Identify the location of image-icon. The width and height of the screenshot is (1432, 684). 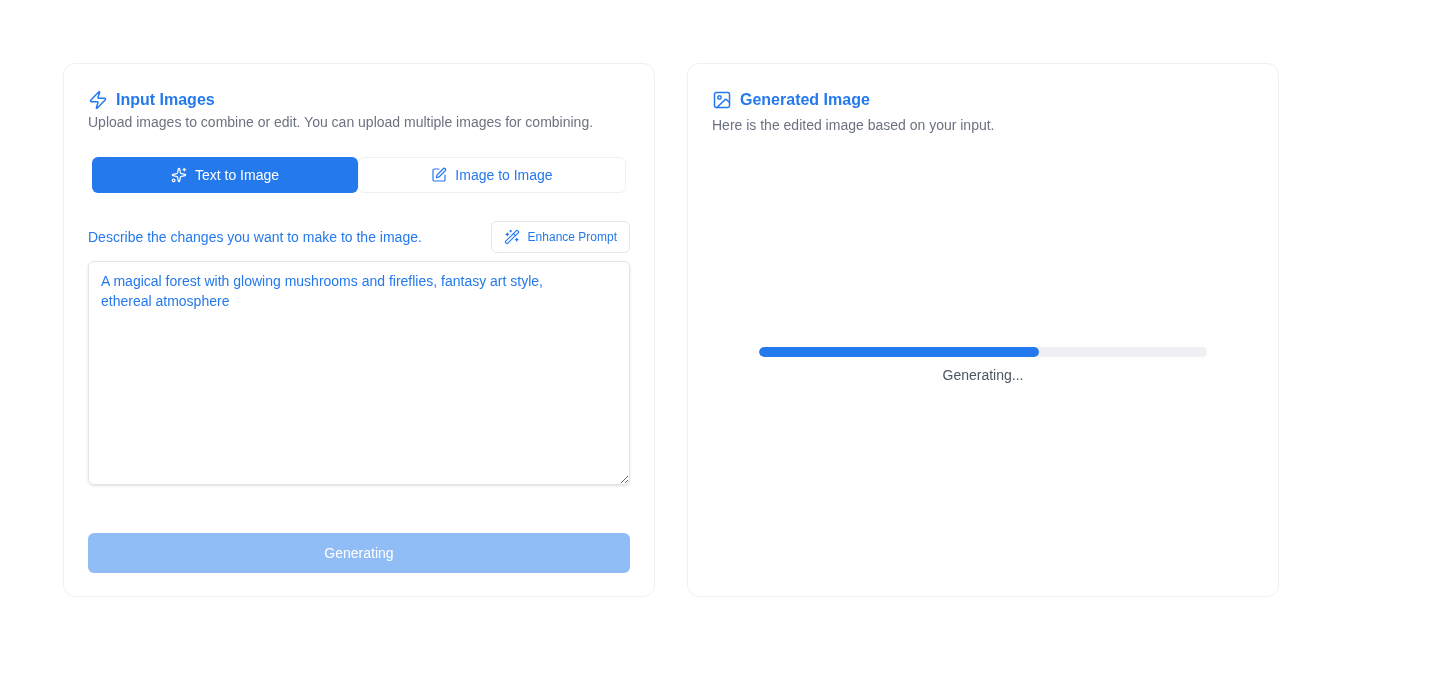
(722, 100).